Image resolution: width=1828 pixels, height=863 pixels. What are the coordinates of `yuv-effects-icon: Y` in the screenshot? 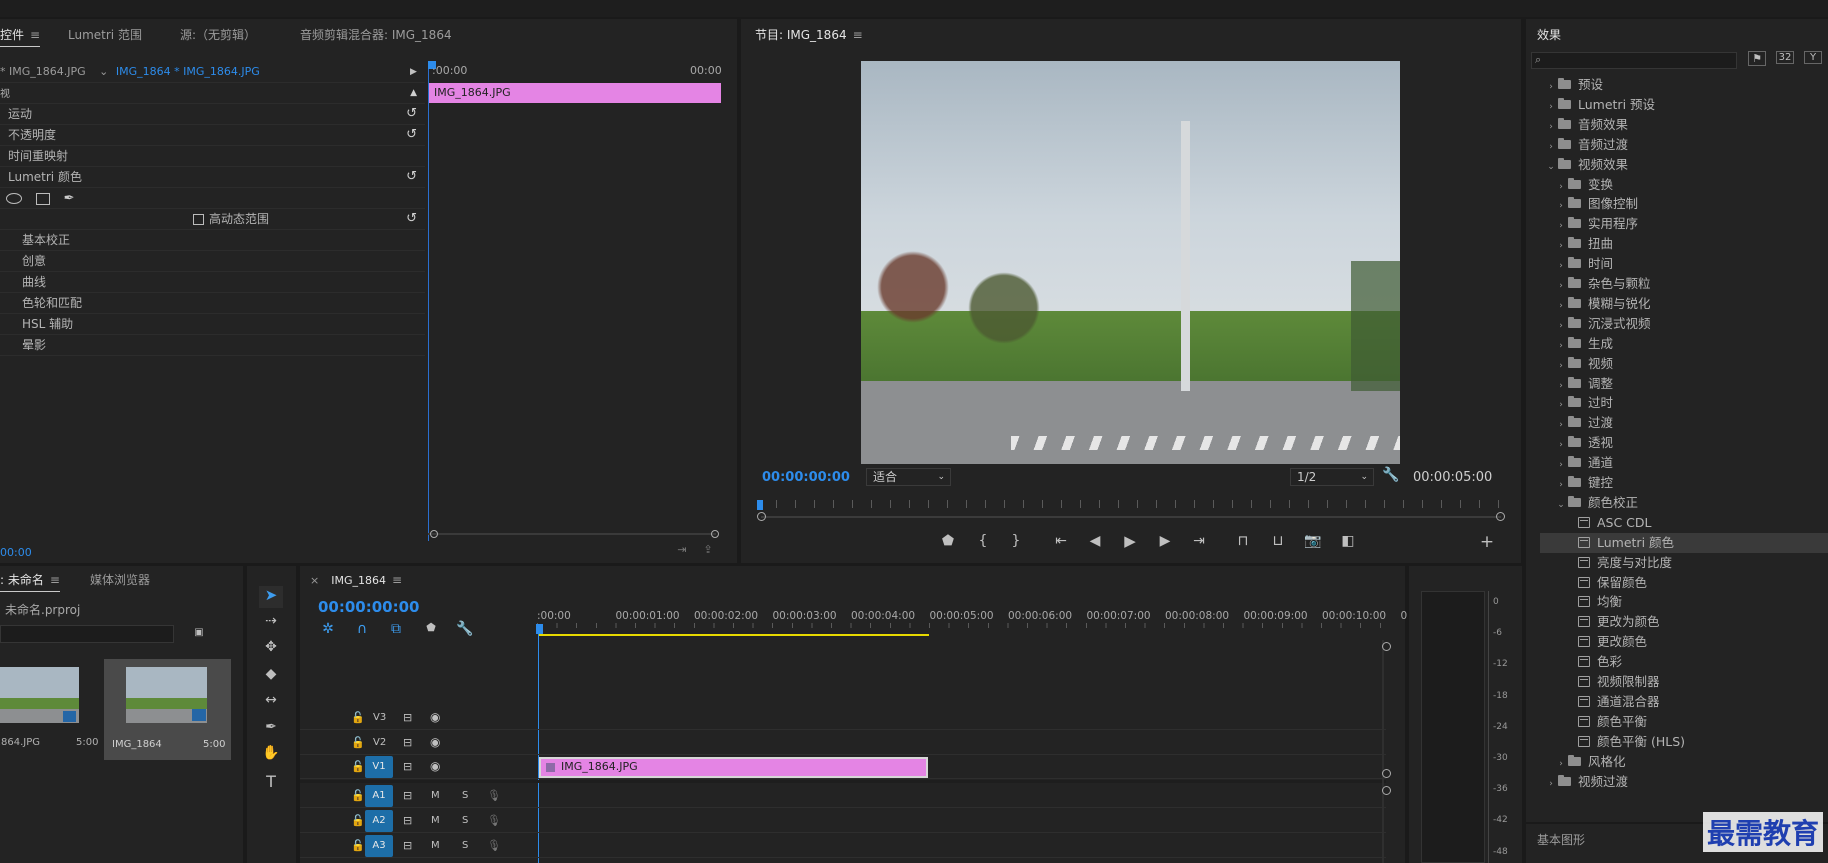 It's located at (1813, 57).